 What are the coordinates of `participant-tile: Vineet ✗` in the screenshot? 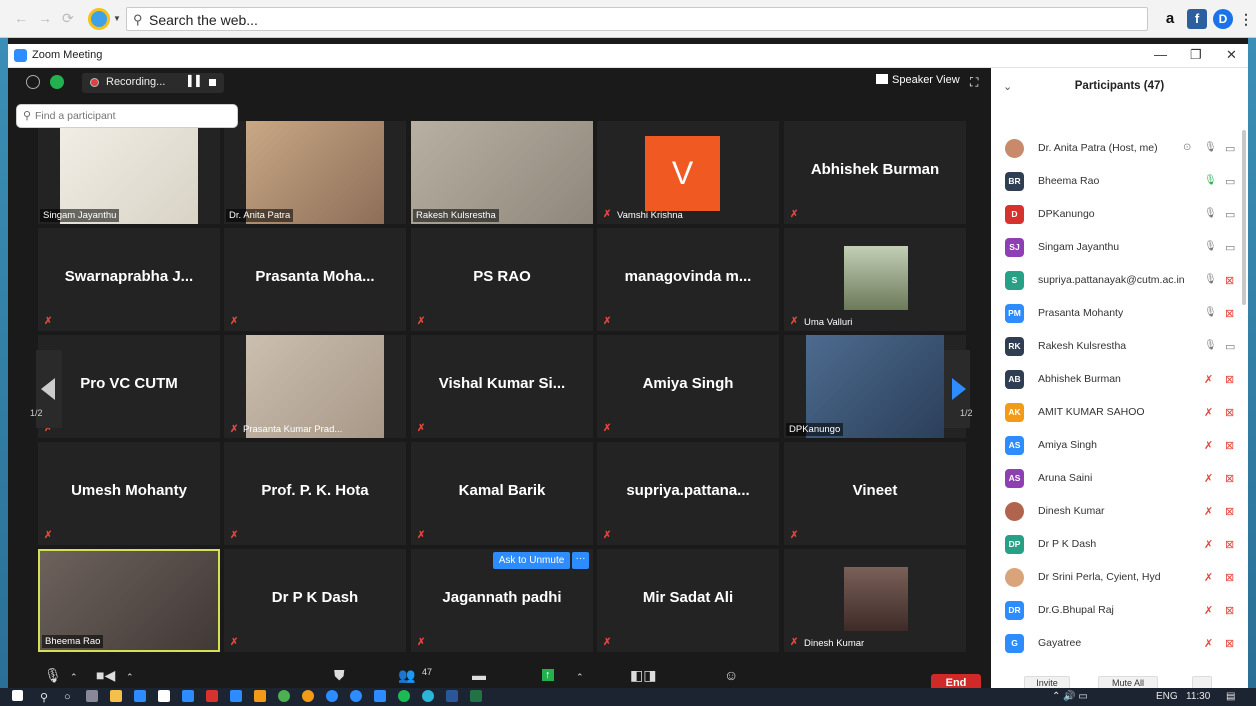 It's located at (875, 493).